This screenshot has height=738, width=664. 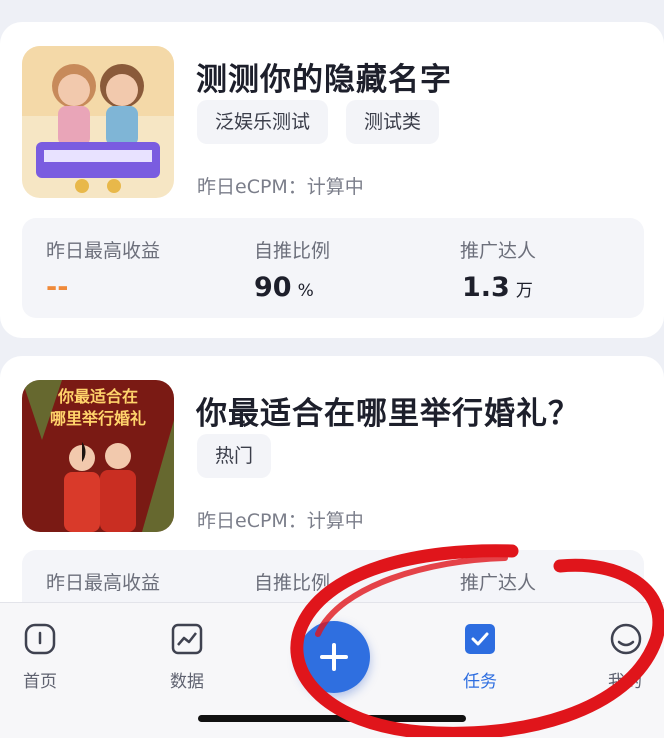 What do you see at coordinates (187, 682) in the screenshot?
I see `tab-label: 数据` at bounding box center [187, 682].